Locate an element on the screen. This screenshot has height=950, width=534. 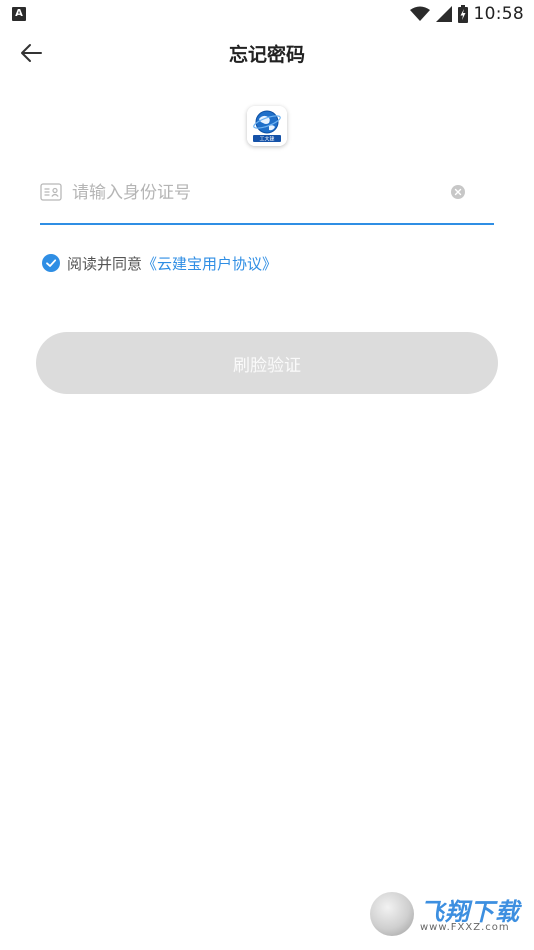
clock: 10:58 is located at coordinates (498, 14).